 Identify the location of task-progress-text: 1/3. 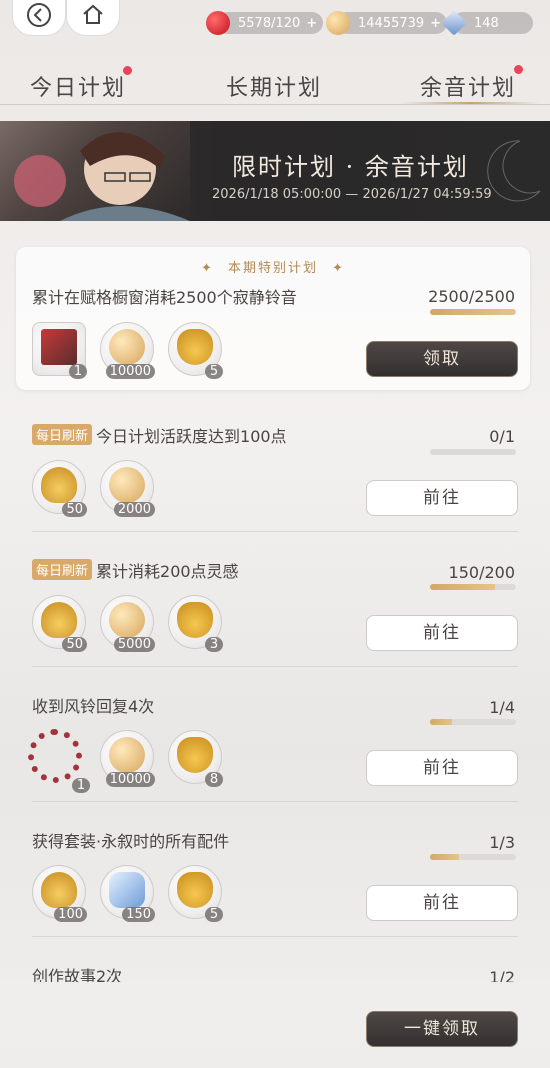
(502, 842).